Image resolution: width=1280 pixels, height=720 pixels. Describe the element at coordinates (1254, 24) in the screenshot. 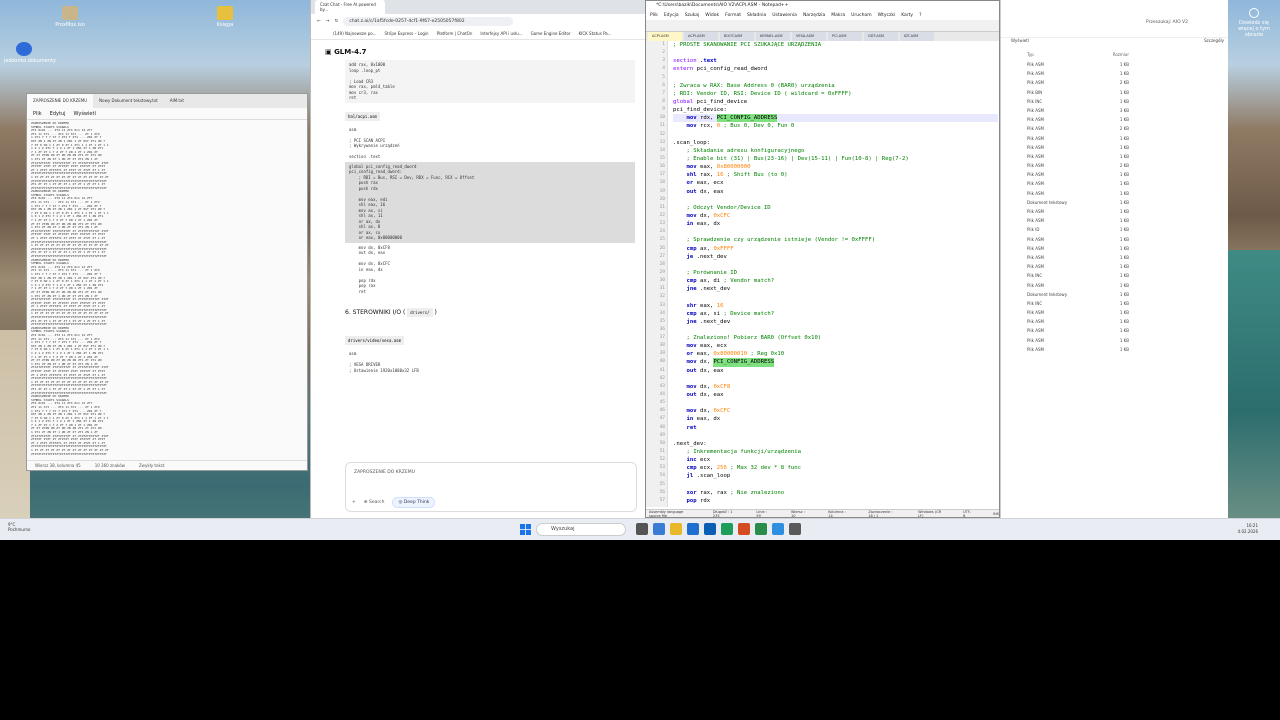

I see `desktop-icon-spotlight: Dowiedz się więcej o tym obrazie` at that location.